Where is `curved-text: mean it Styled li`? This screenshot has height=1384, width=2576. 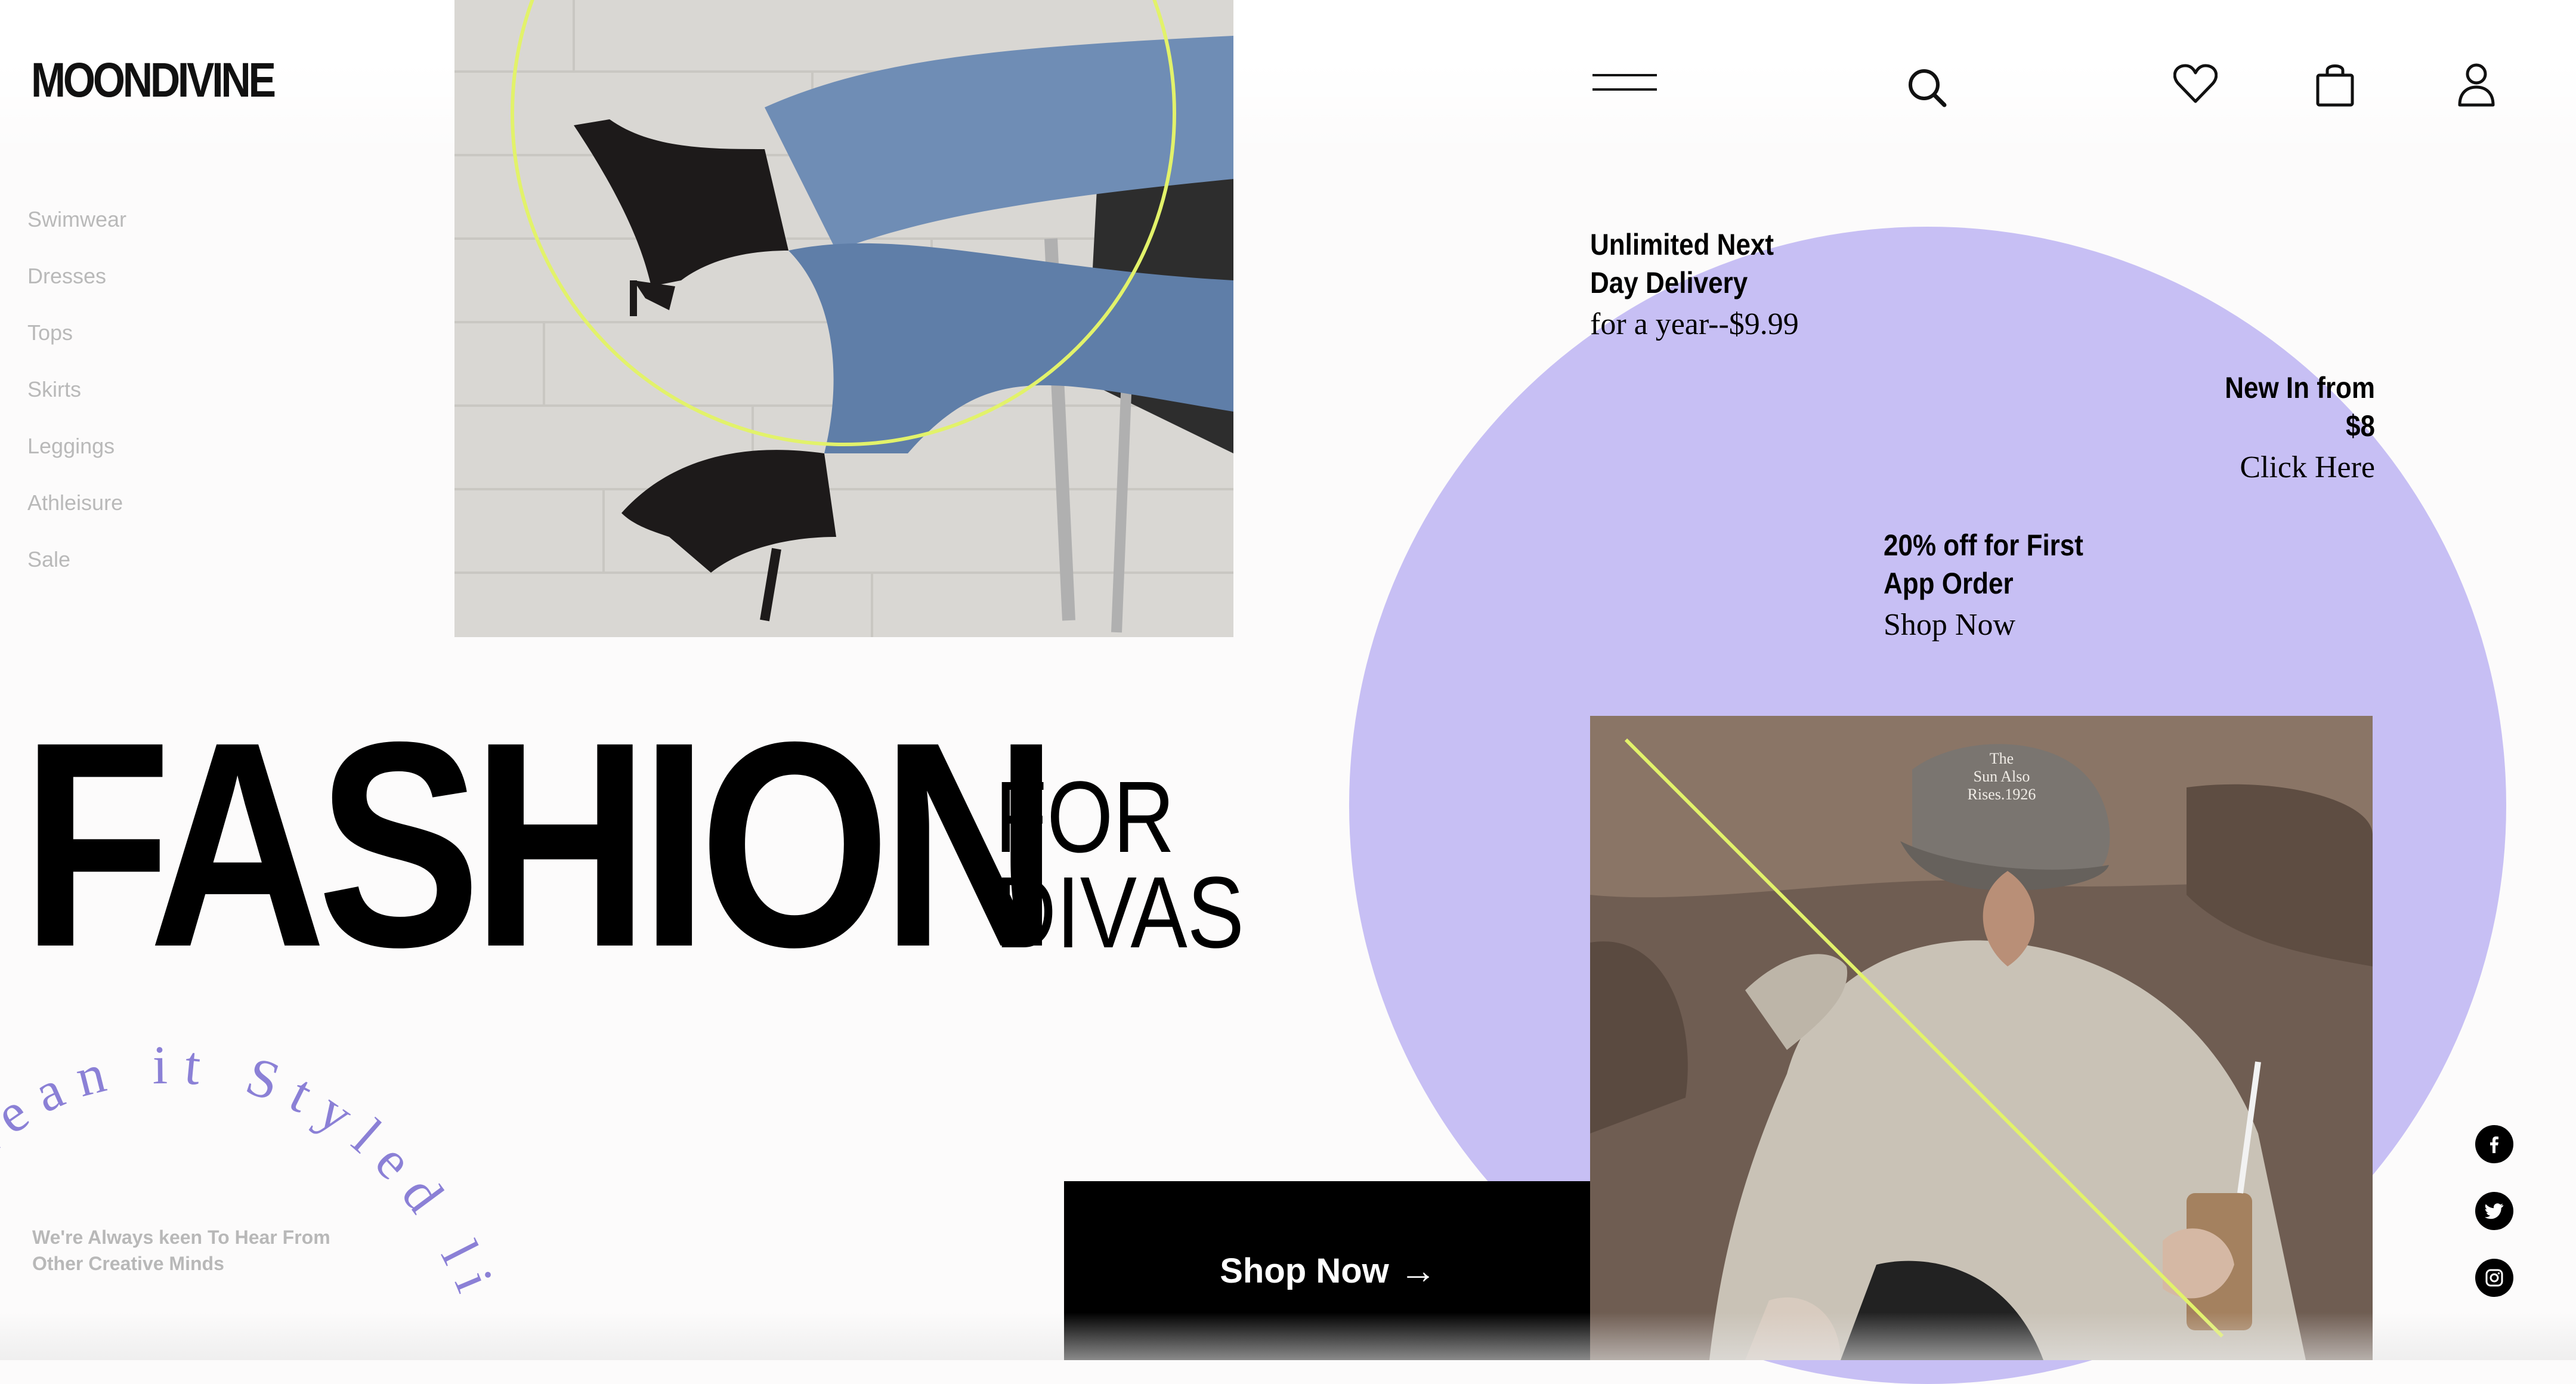
curved-text: mean it Styled li is located at coordinates (268, 1197).